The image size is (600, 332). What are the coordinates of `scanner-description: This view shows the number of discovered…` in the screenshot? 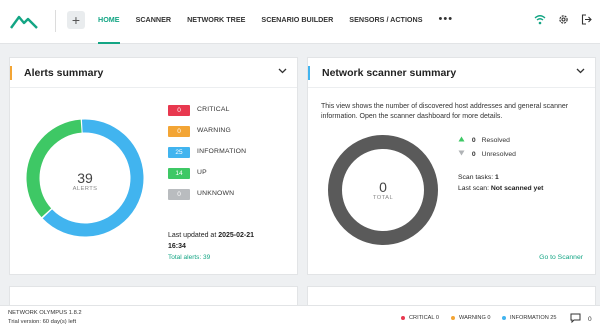 It's located at (445, 111).